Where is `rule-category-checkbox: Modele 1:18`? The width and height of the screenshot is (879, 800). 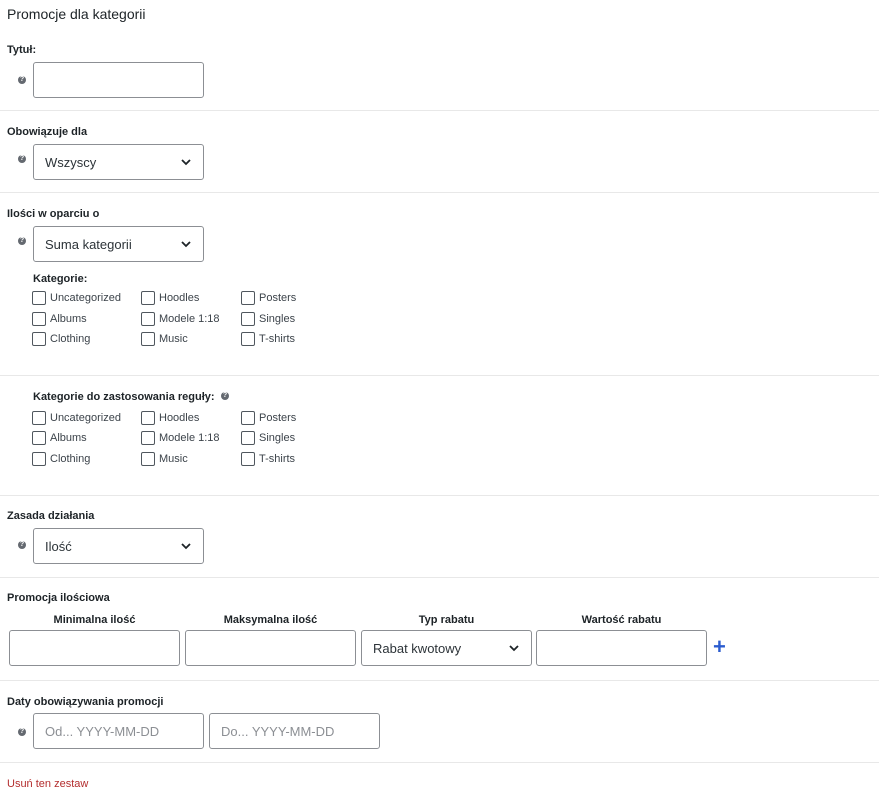
rule-category-checkbox: Modele 1:18 is located at coordinates (180, 438).